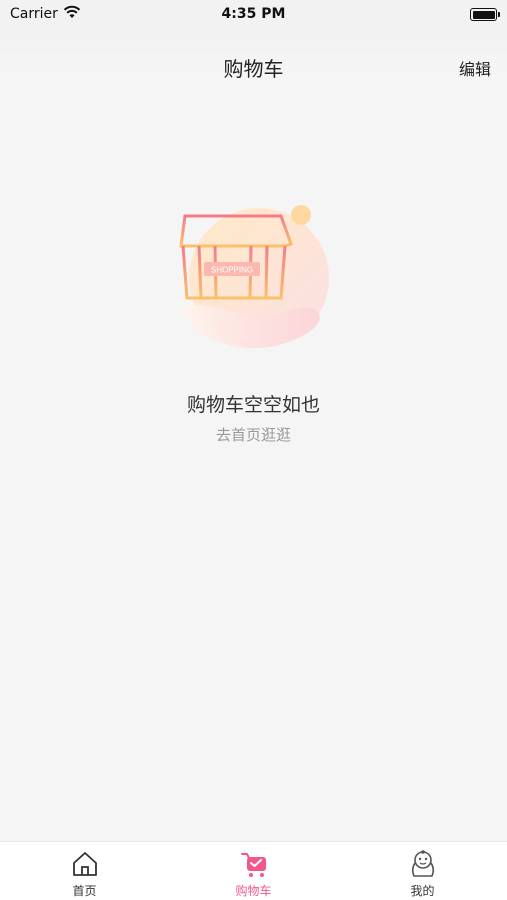  I want to click on tab-profile: 我的, so click(422, 871).